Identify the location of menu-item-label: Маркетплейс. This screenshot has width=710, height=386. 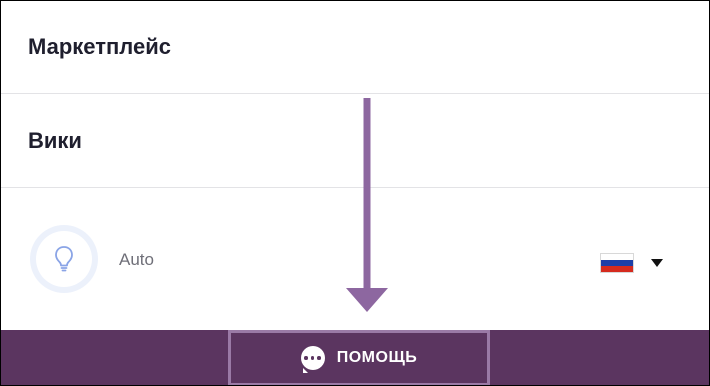
(99, 46).